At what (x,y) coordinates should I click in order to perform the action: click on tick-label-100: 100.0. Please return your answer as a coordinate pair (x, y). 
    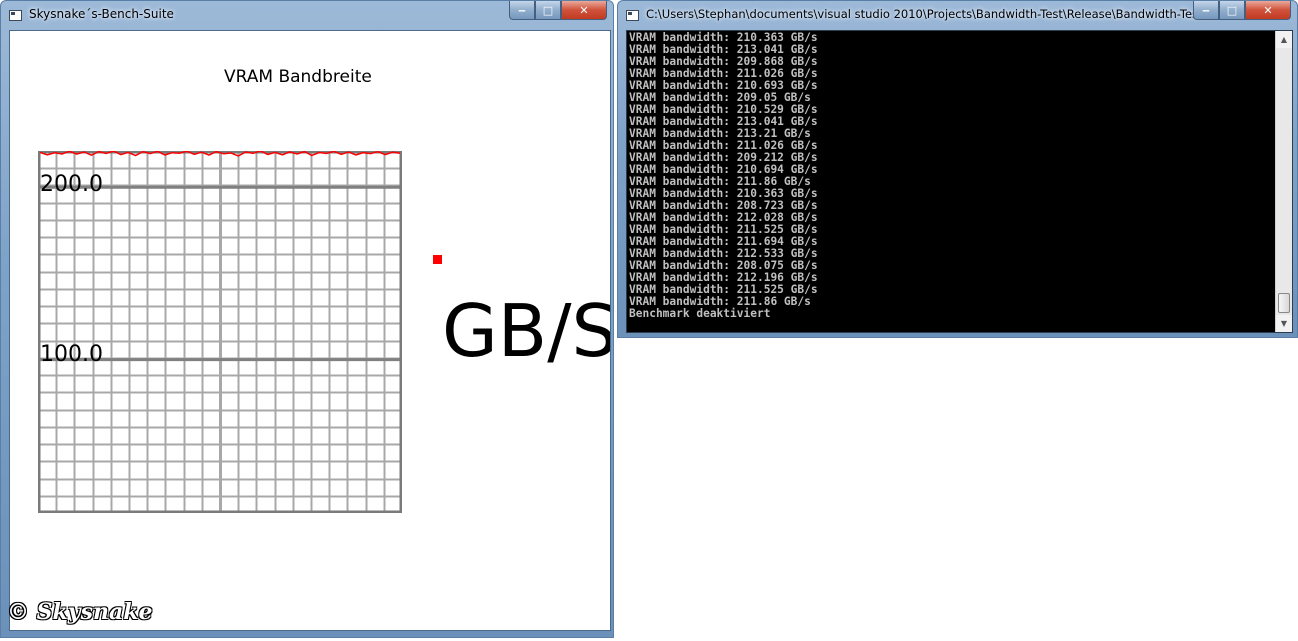
    Looking at the image, I should click on (71, 354).